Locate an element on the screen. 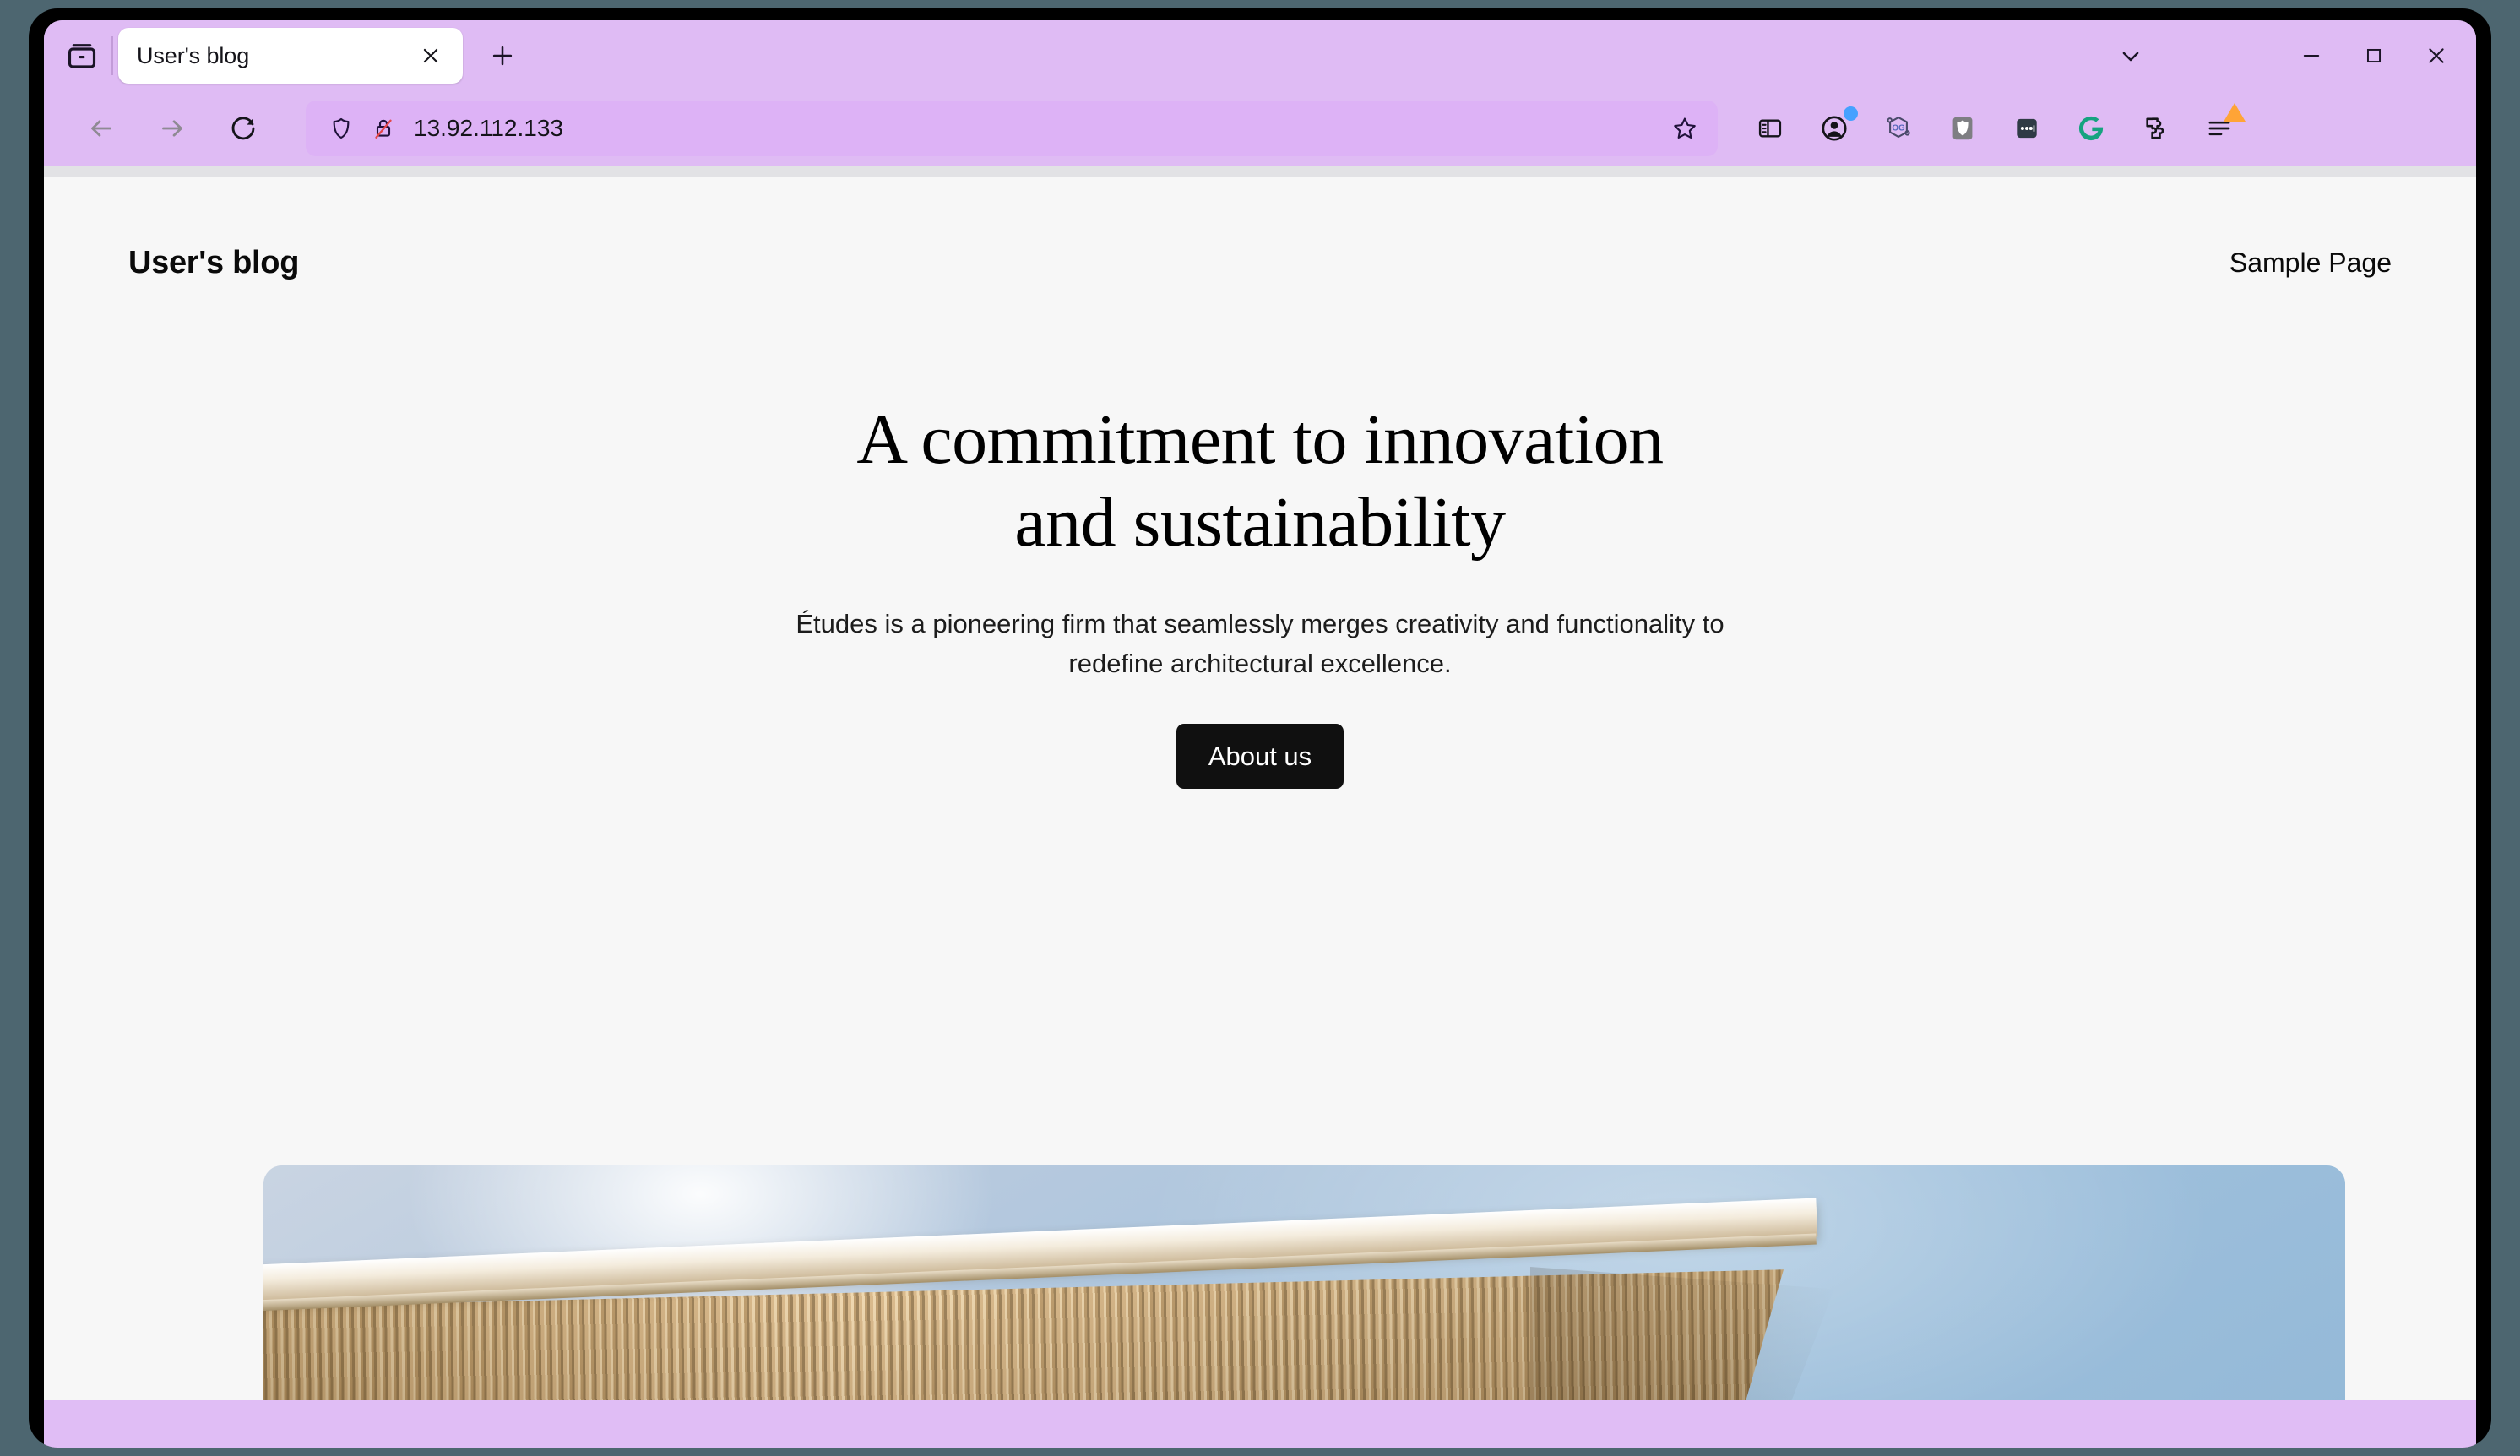  minimize-button is located at coordinates (2311, 55).